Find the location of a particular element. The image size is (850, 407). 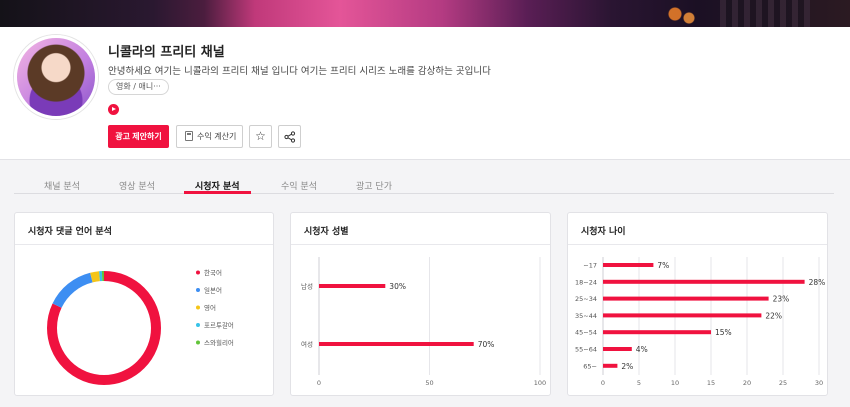

tab-ad-price: 광고 단가 is located at coordinates (374, 185).